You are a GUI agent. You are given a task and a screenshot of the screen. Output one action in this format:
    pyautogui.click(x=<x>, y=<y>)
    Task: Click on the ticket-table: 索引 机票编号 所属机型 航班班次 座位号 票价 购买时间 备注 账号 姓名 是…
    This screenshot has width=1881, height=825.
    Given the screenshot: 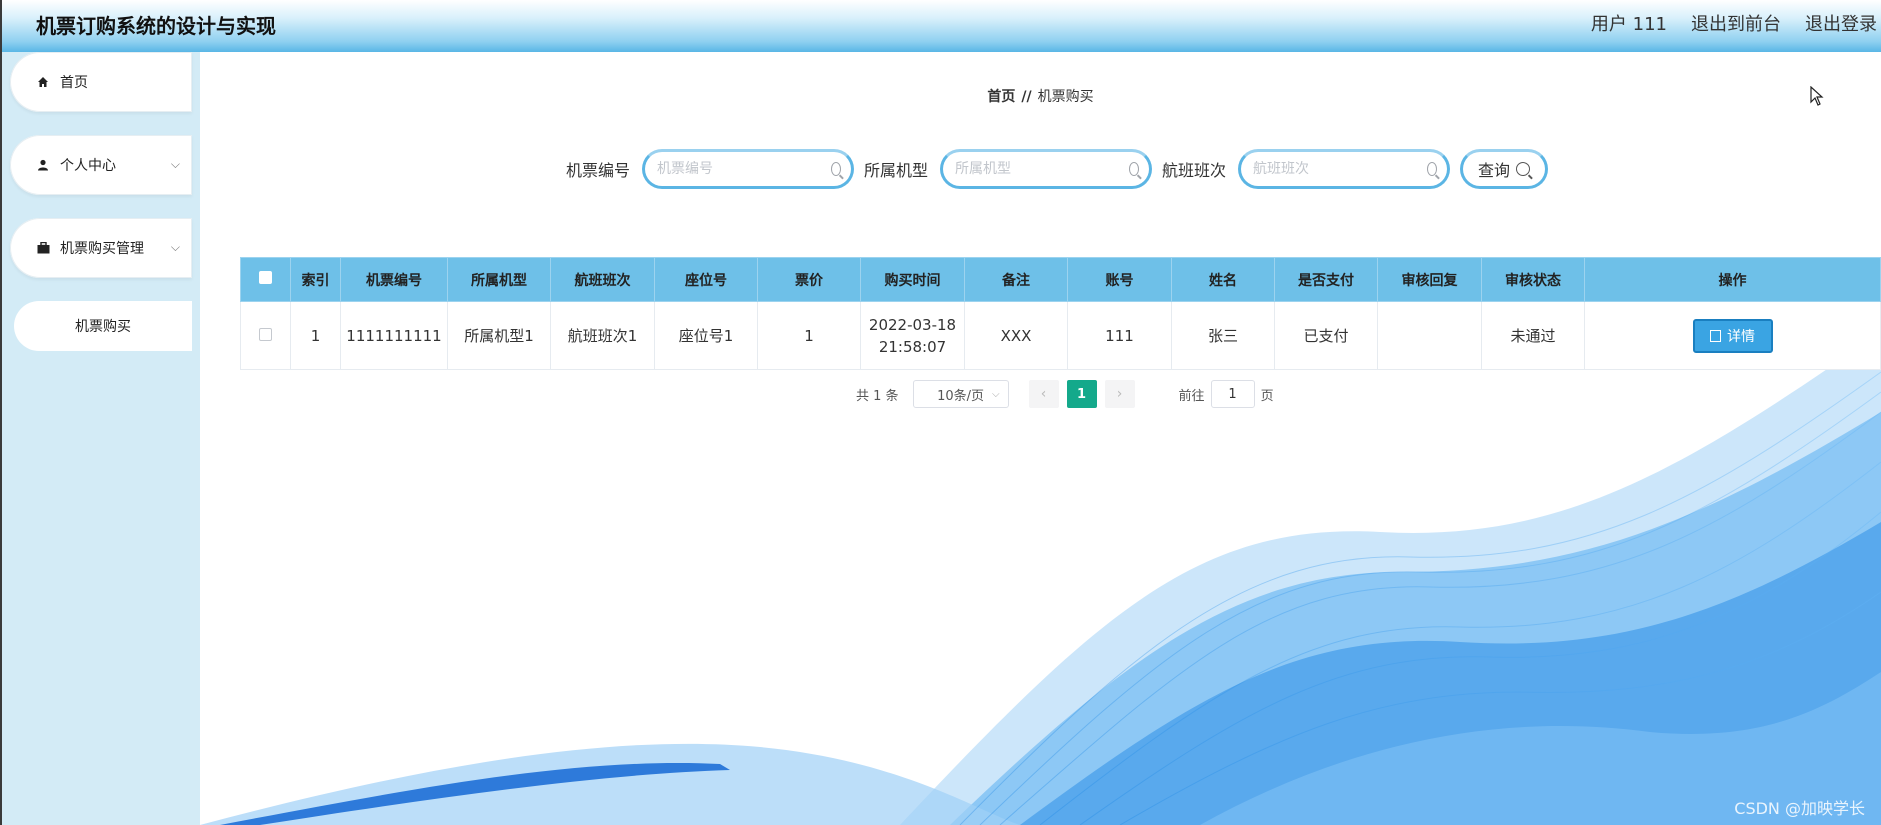 What is the action you would take?
    pyautogui.click(x=1060, y=313)
    